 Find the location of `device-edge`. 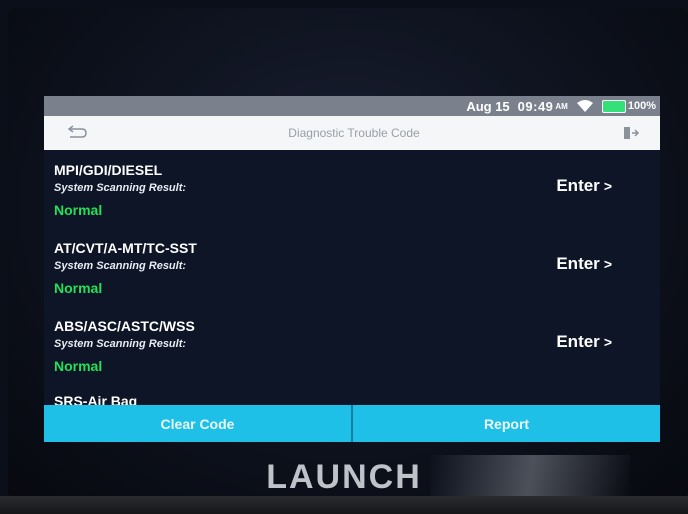

device-edge is located at coordinates (344, 505).